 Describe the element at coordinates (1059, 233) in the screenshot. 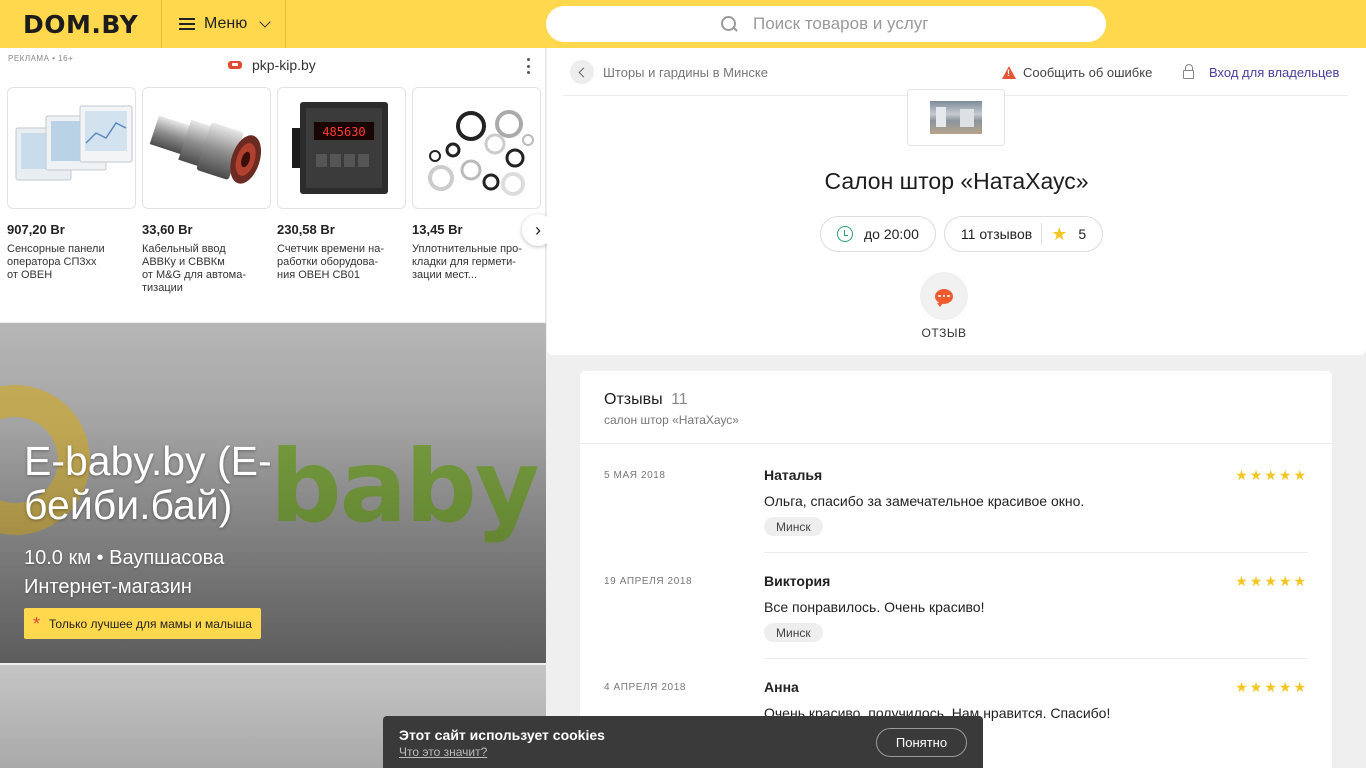

I see `star-icon: ★` at that location.